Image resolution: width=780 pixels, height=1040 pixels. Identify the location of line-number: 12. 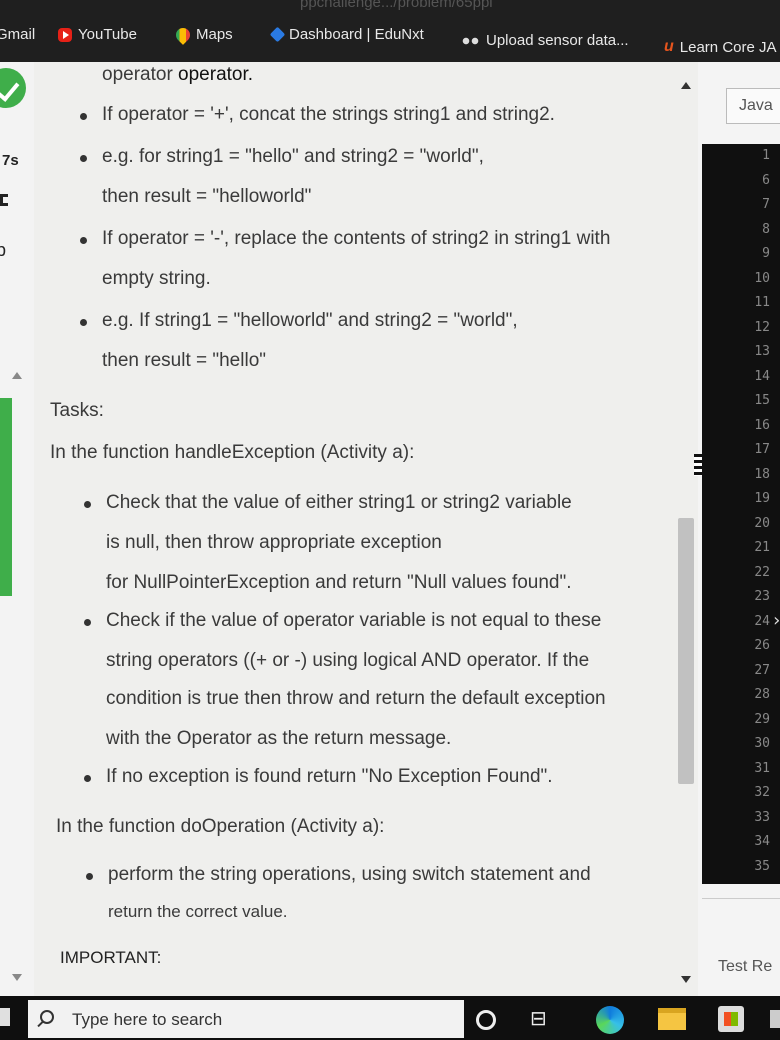
(762, 327).